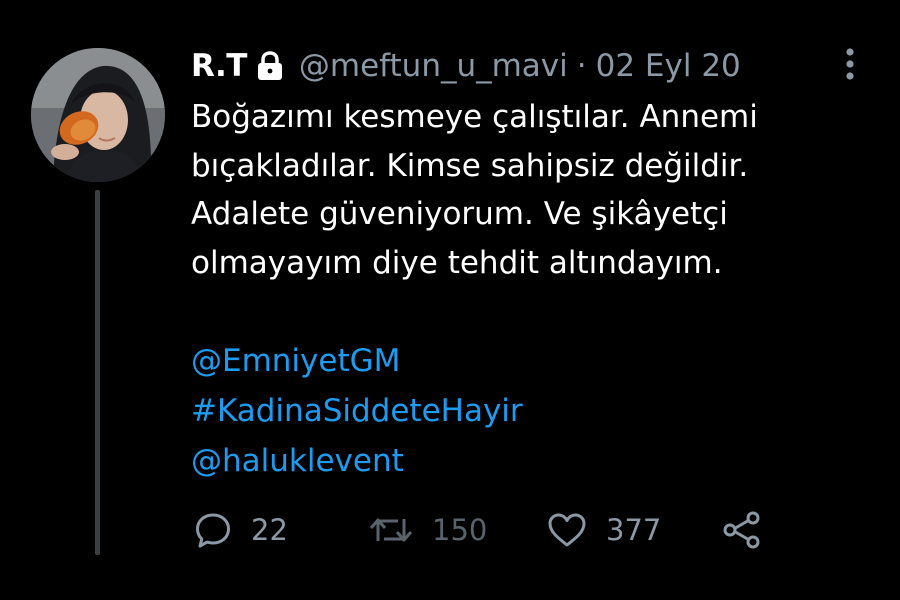 Image resolution: width=900 pixels, height=600 pixels. What do you see at coordinates (459, 214) in the screenshot?
I see `tweet-text-line: Adalete güveniyorum. Ve şikâyetçi` at bounding box center [459, 214].